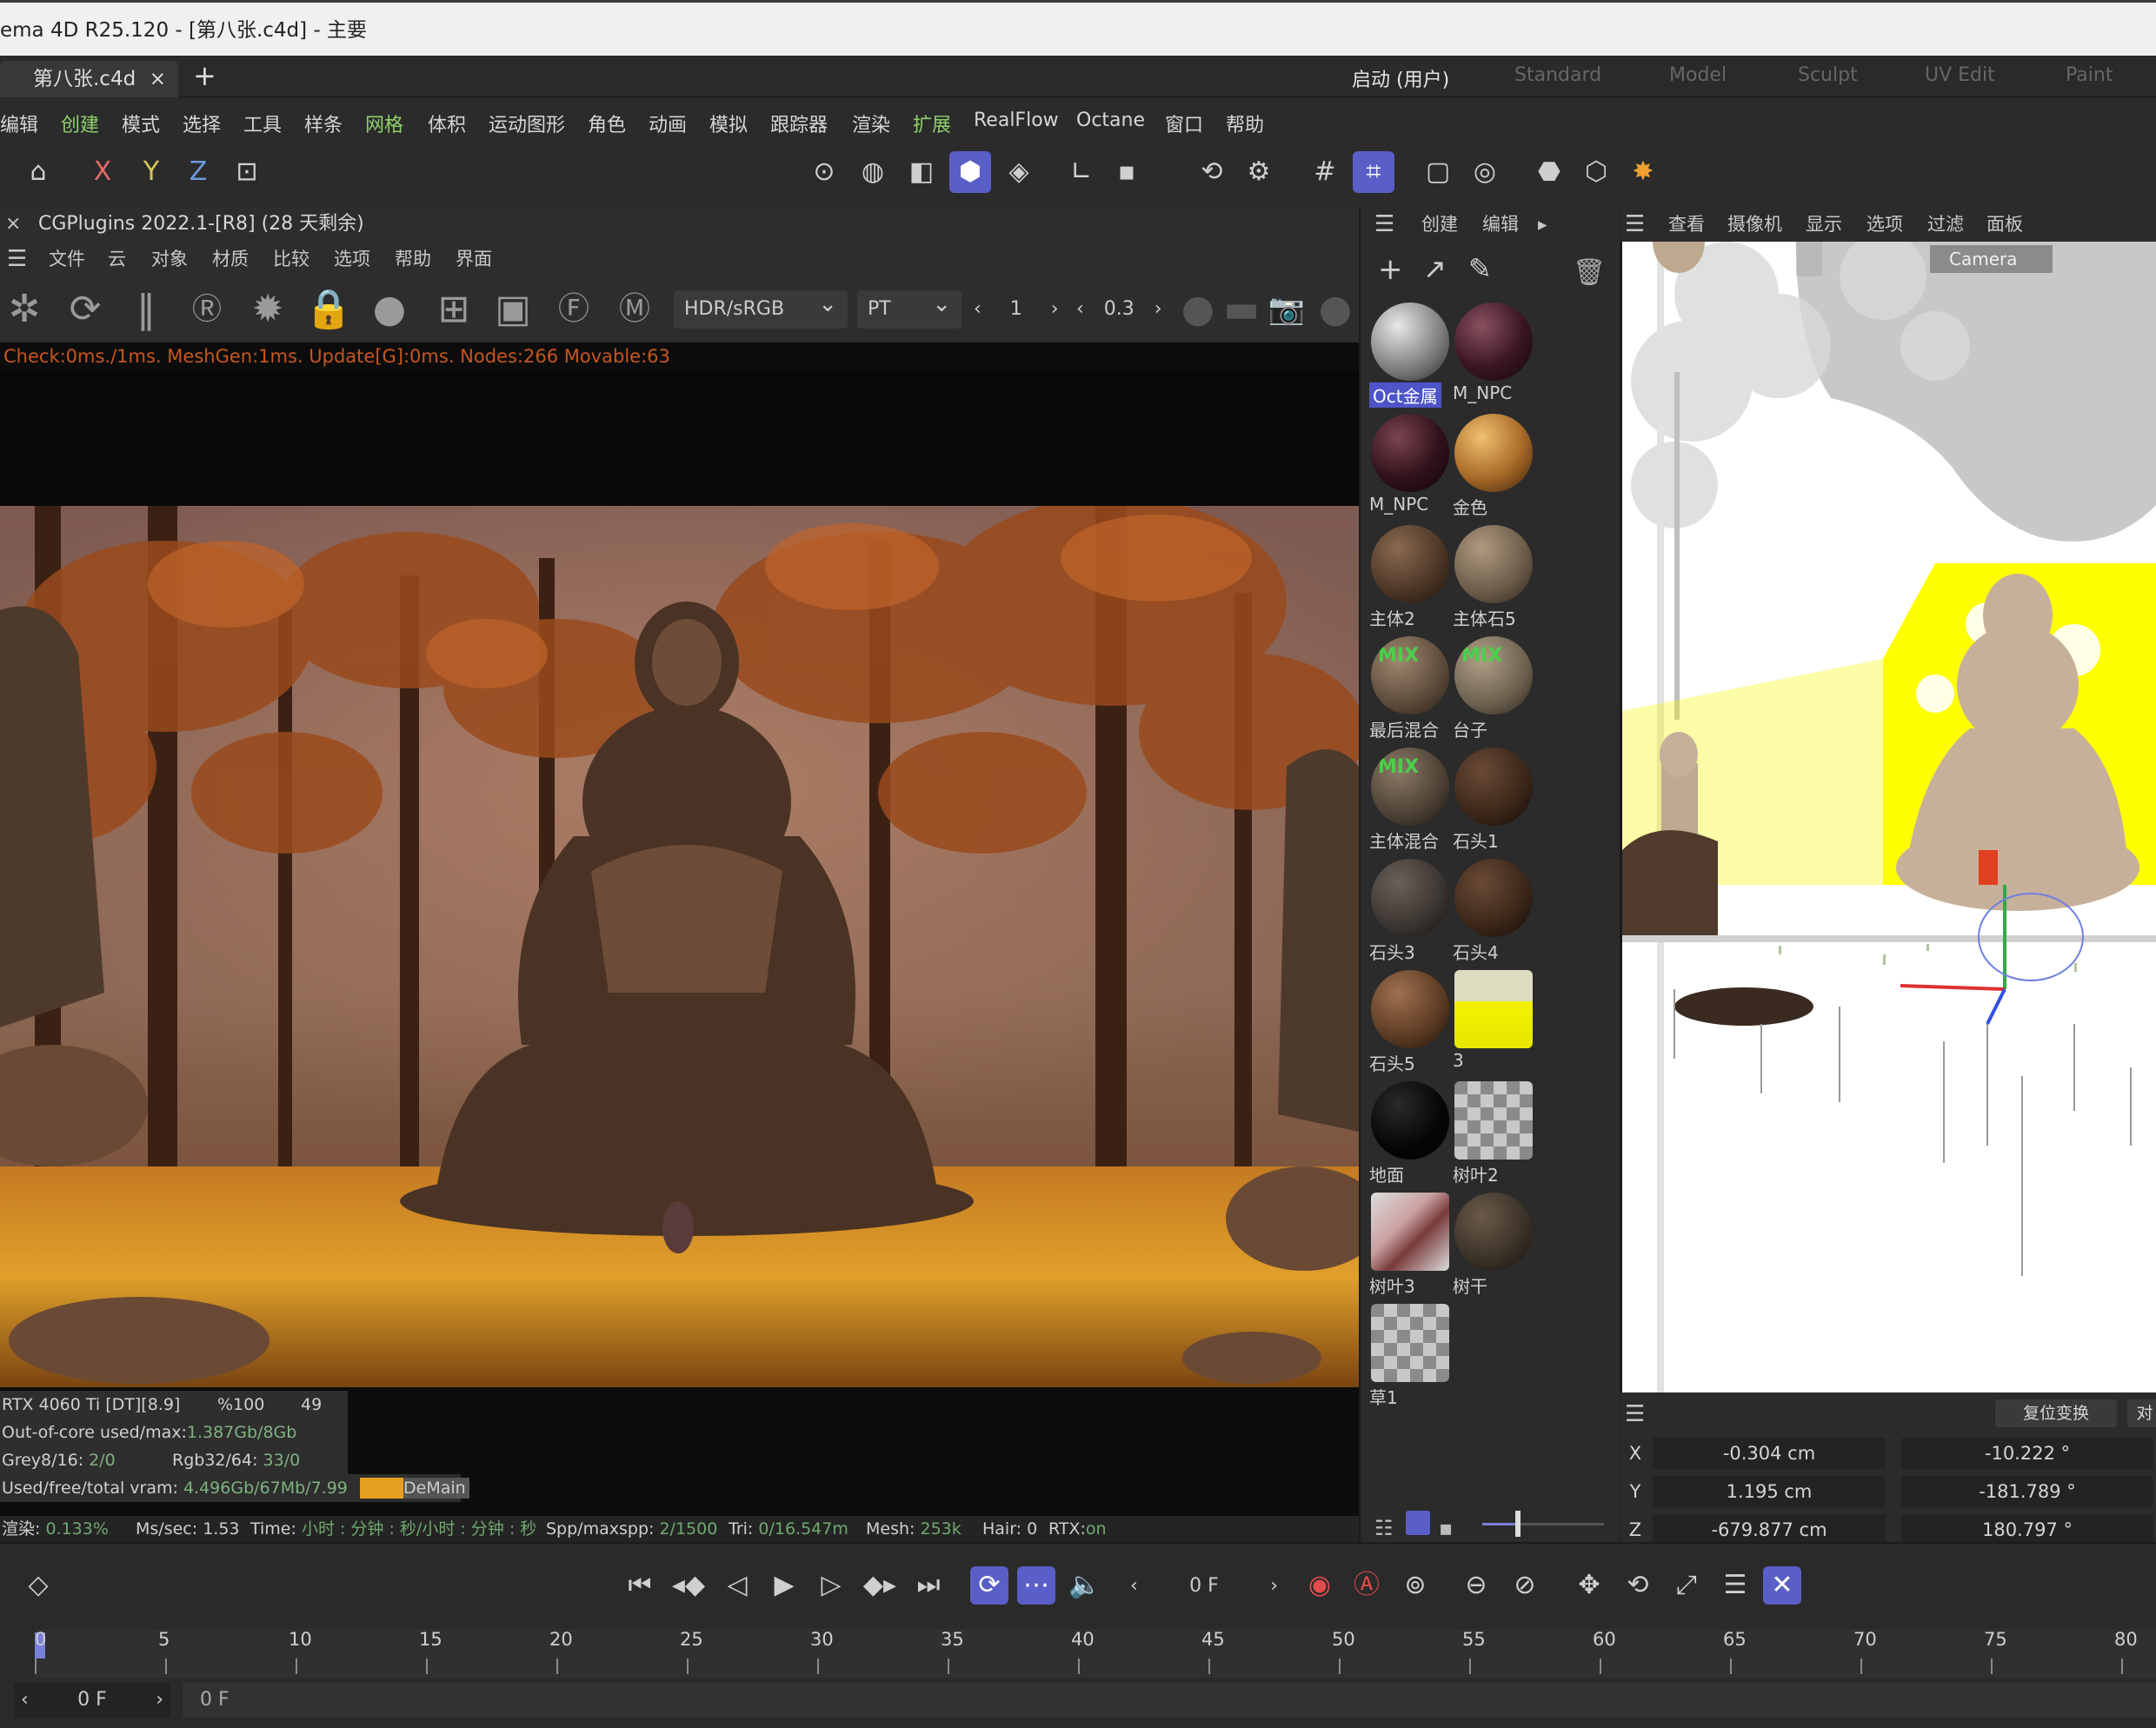  Describe the element at coordinates (1470, 729) in the screenshot. I see `material-name: 台子` at that location.